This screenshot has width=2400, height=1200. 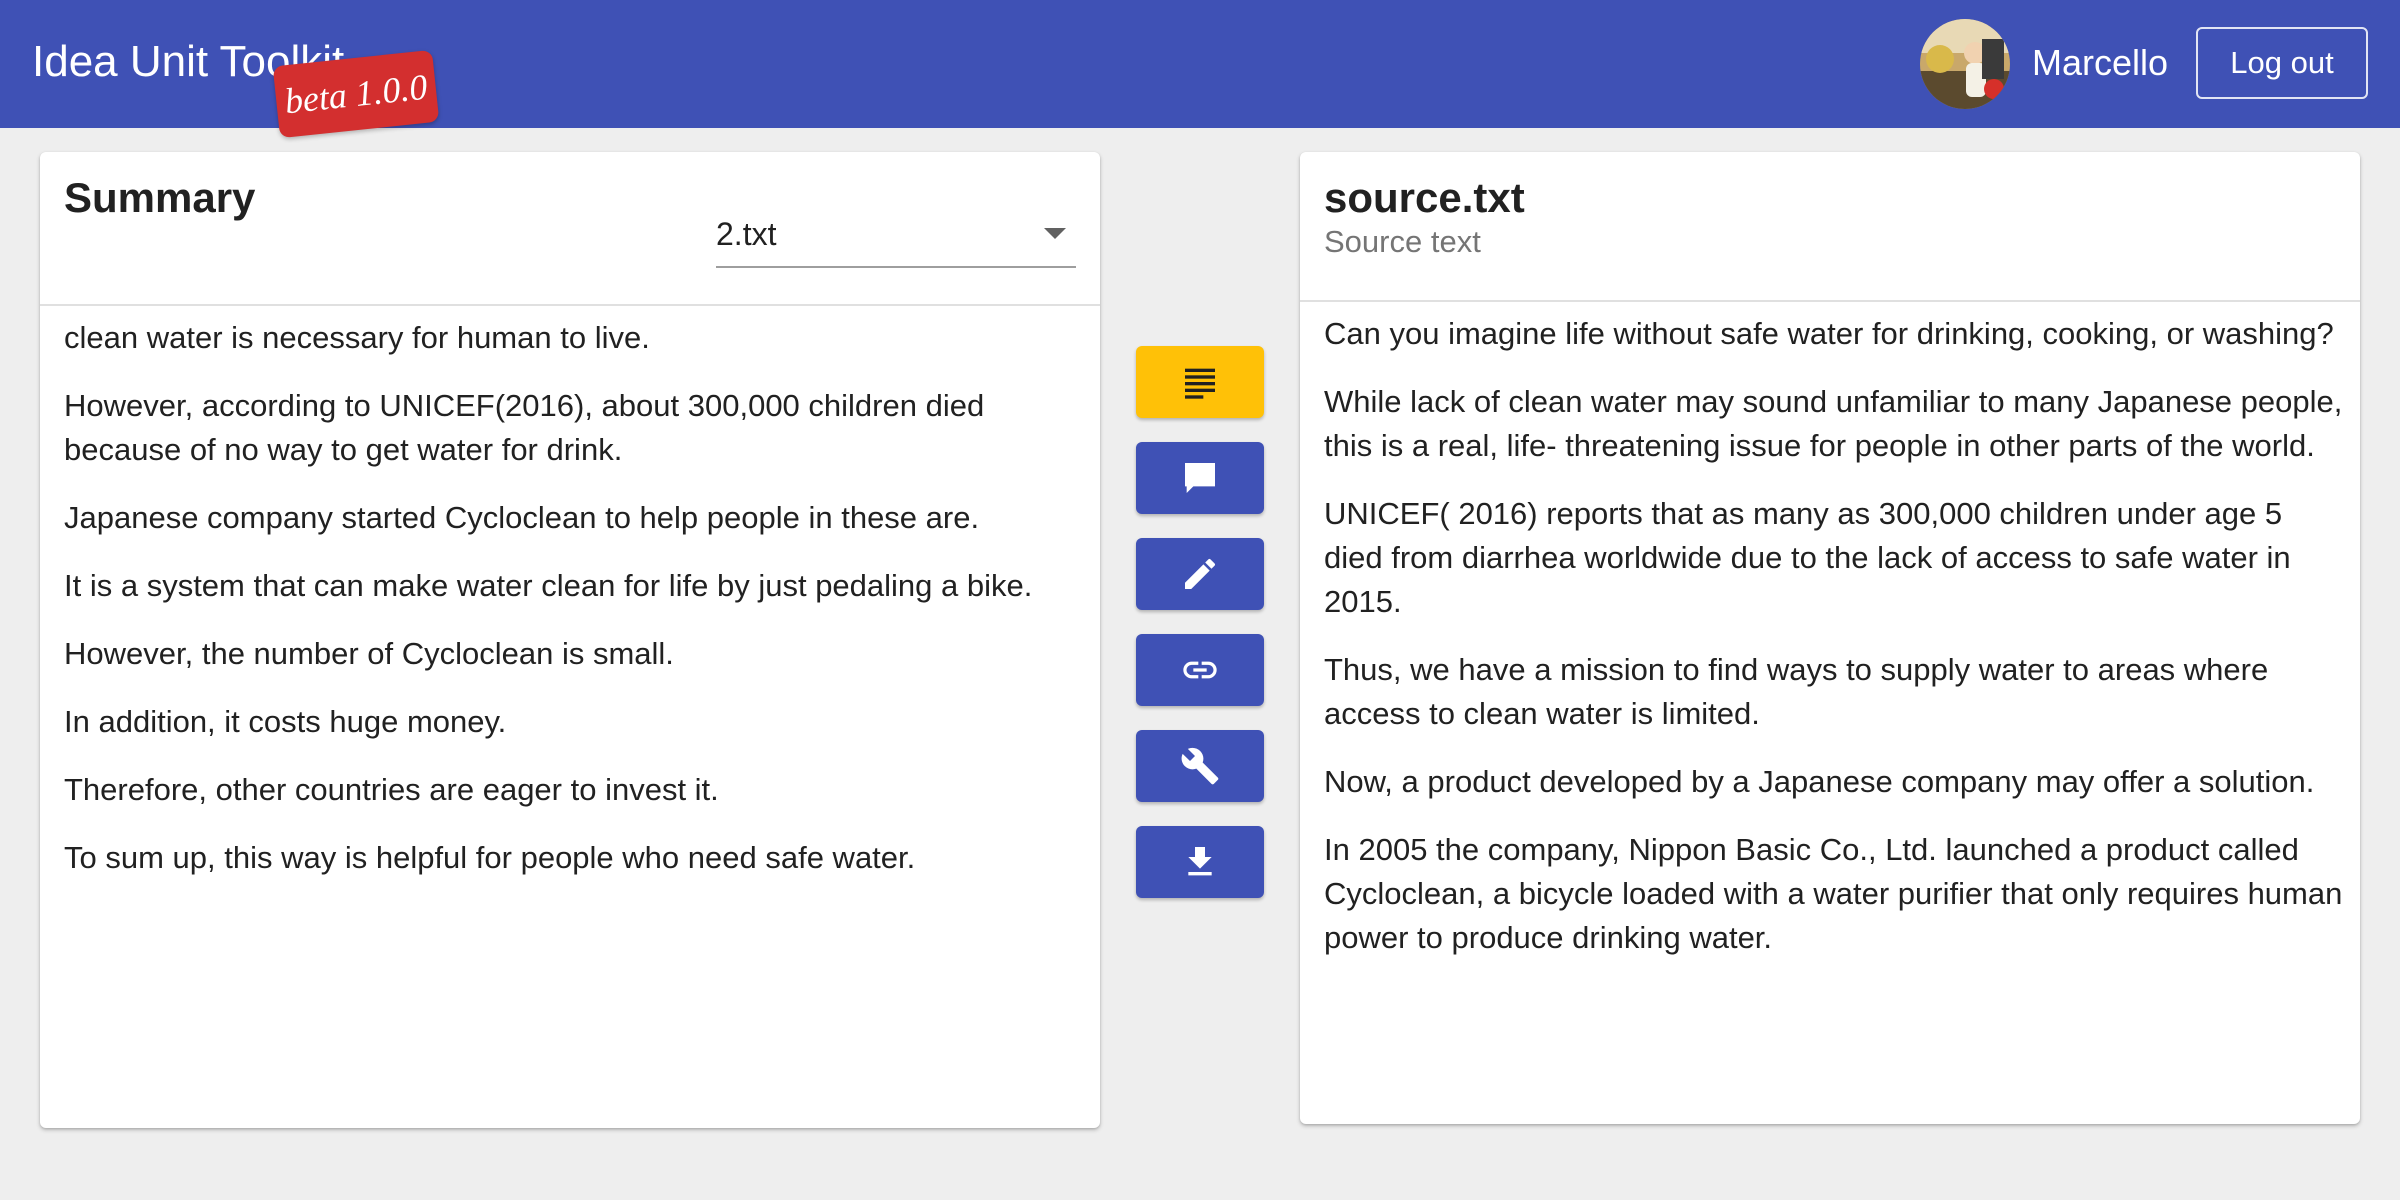 What do you see at coordinates (1424, 197) in the screenshot?
I see `source-title: source.txt` at bounding box center [1424, 197].